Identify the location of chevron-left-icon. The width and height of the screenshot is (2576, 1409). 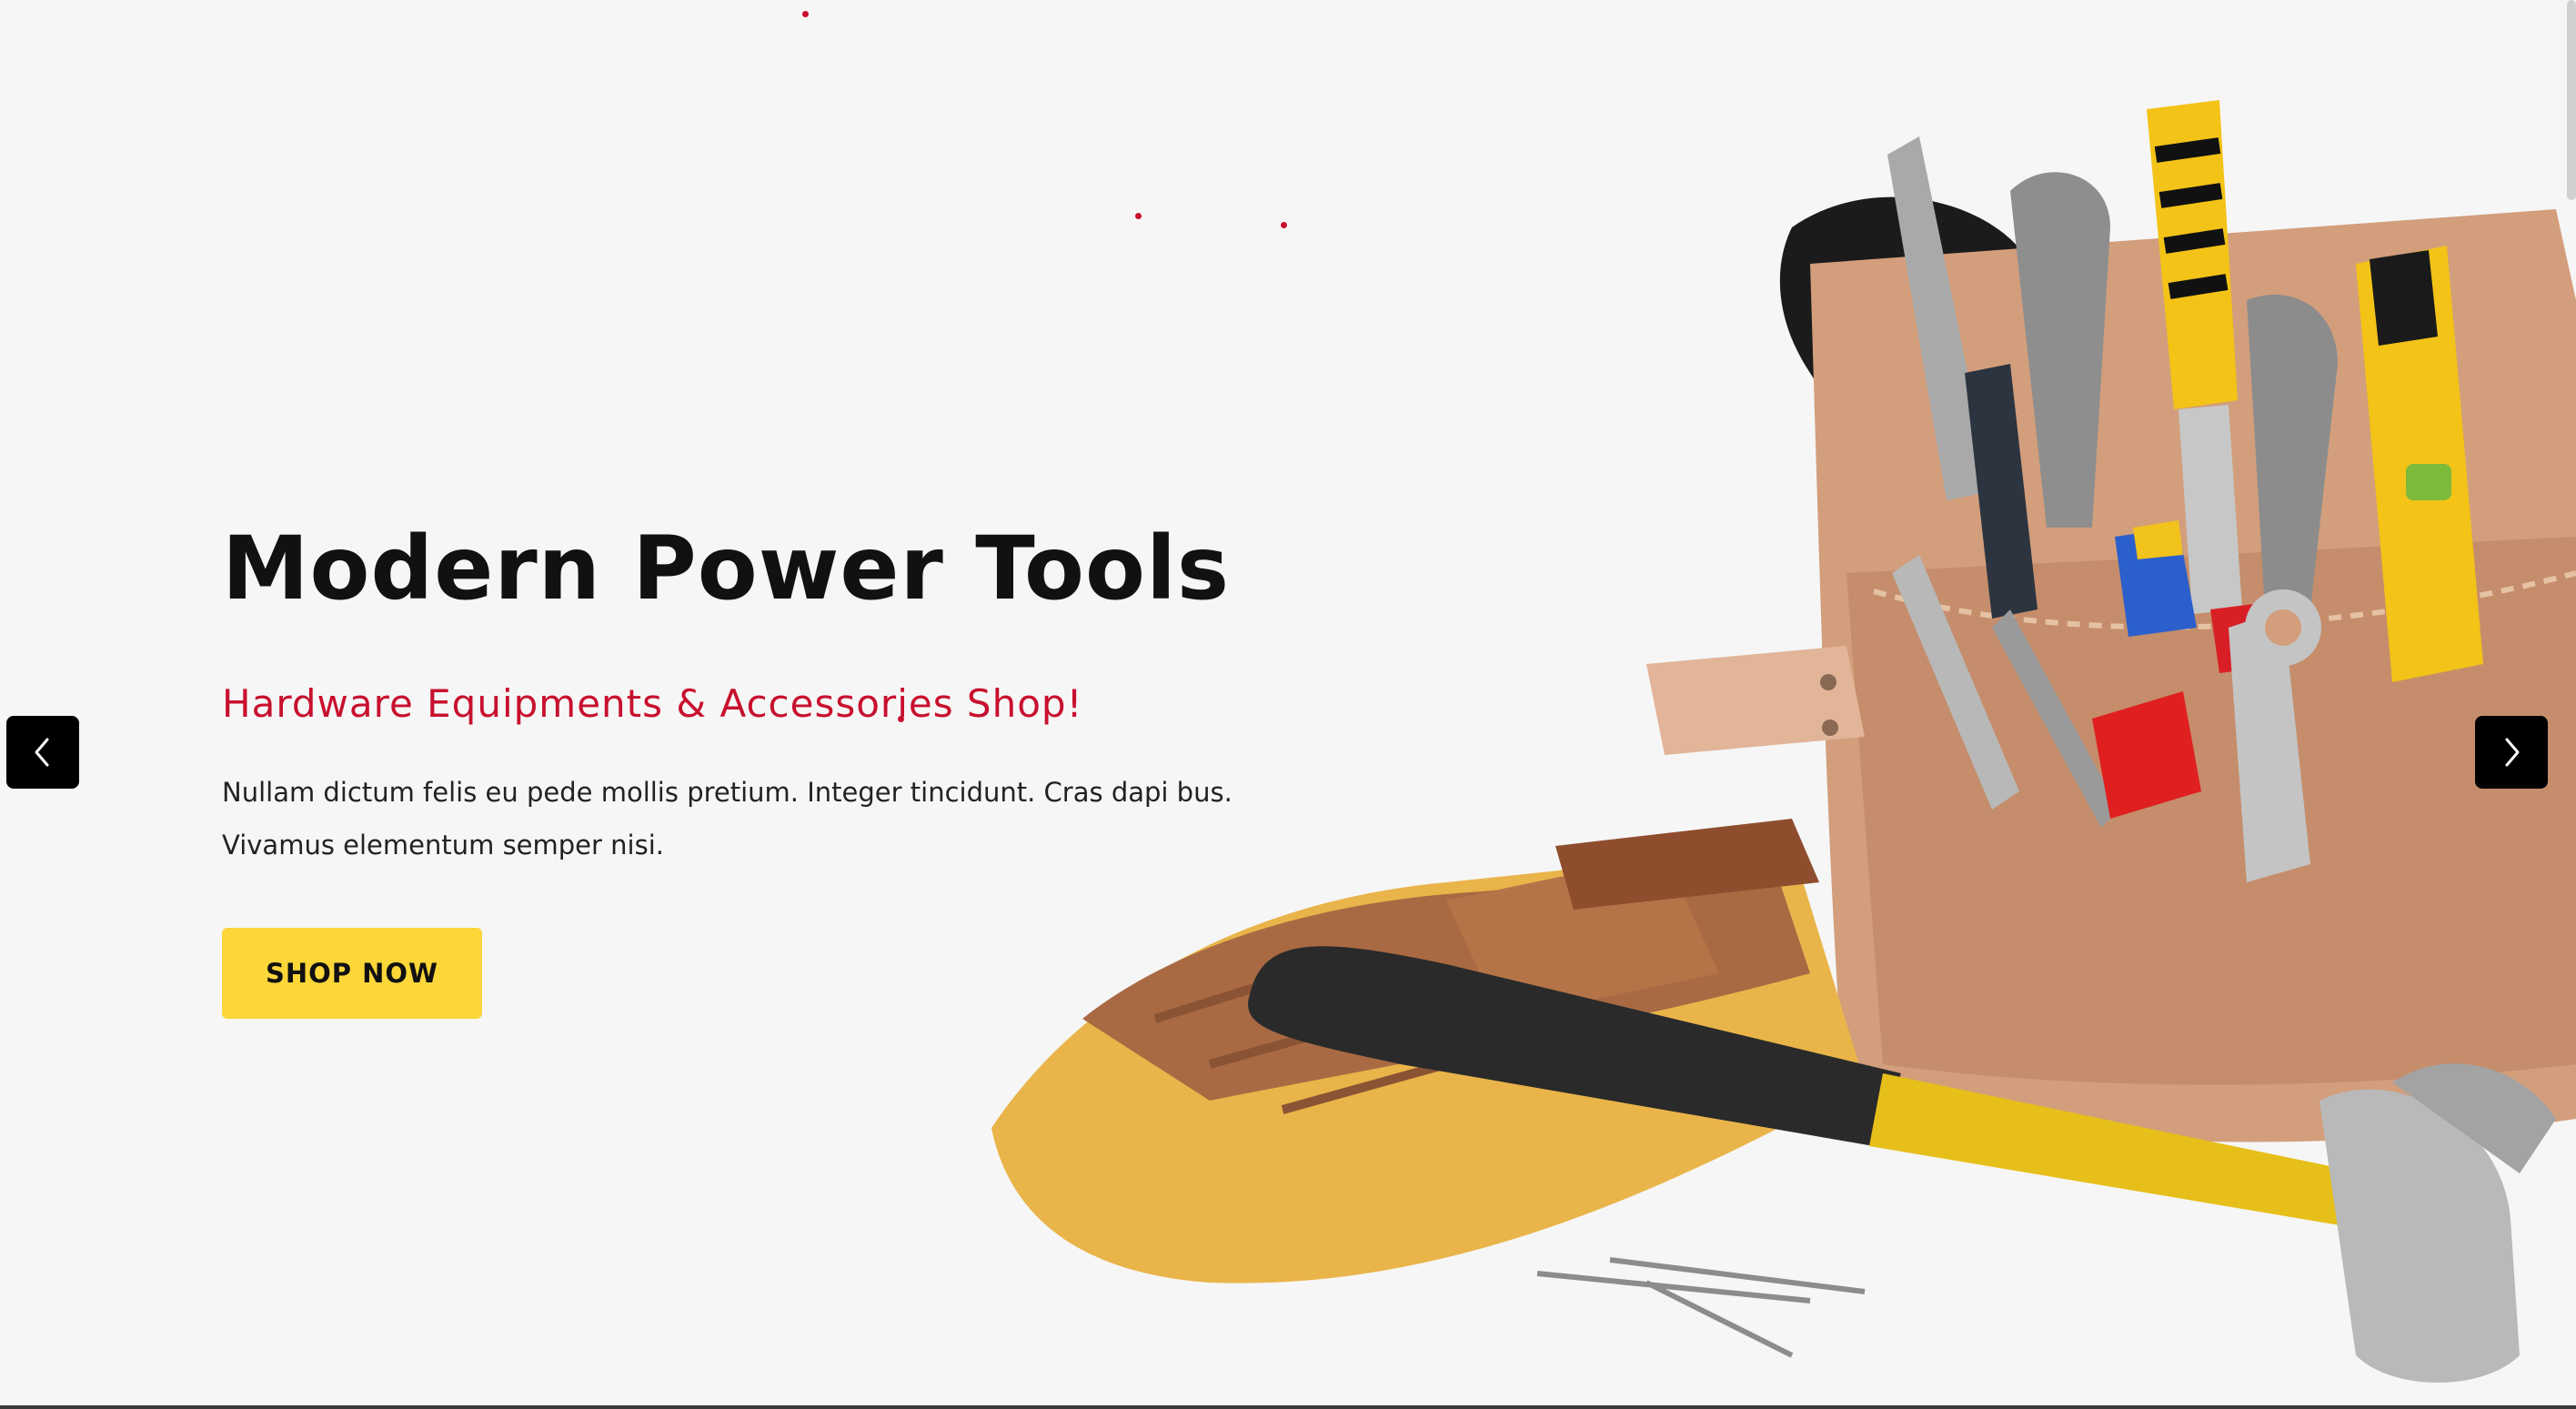
(42, 752).